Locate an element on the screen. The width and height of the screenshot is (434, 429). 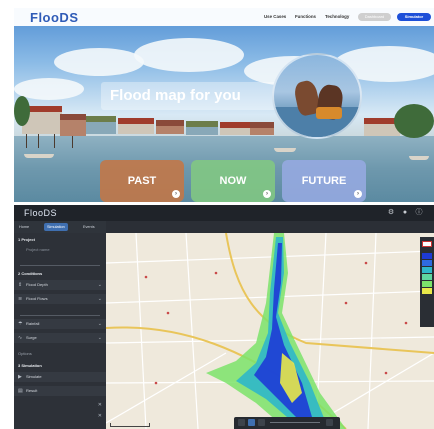
section-conditions: 2 Conditions is located at coordinates (60, 274).